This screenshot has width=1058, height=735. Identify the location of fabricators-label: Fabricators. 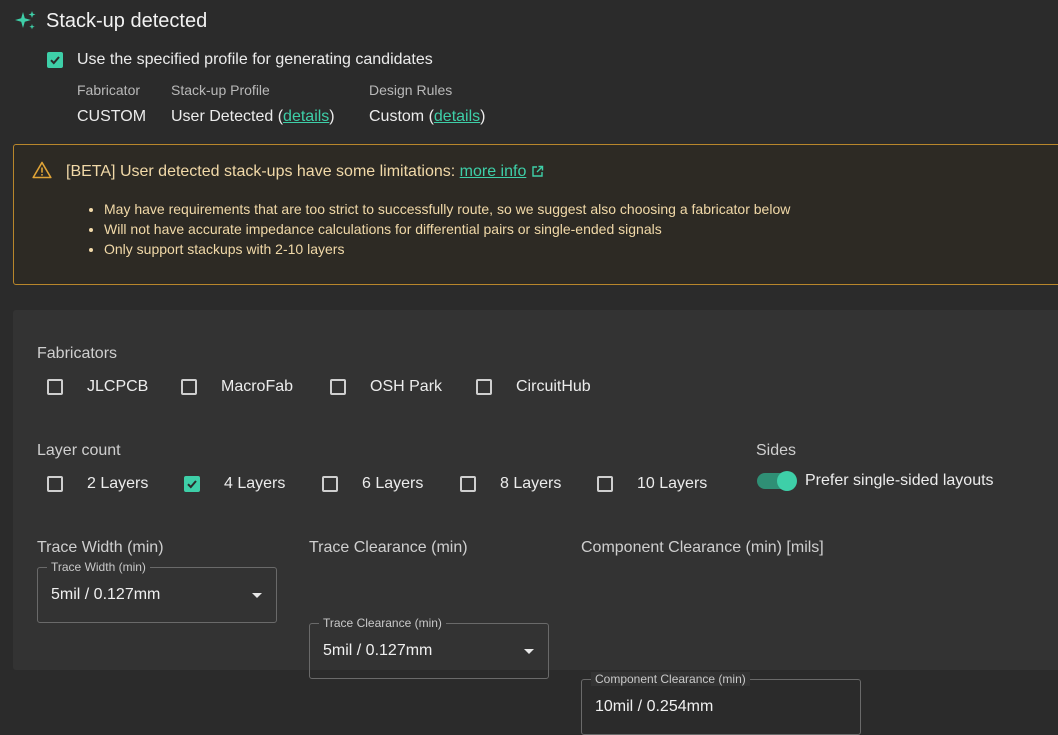
(77, 353).